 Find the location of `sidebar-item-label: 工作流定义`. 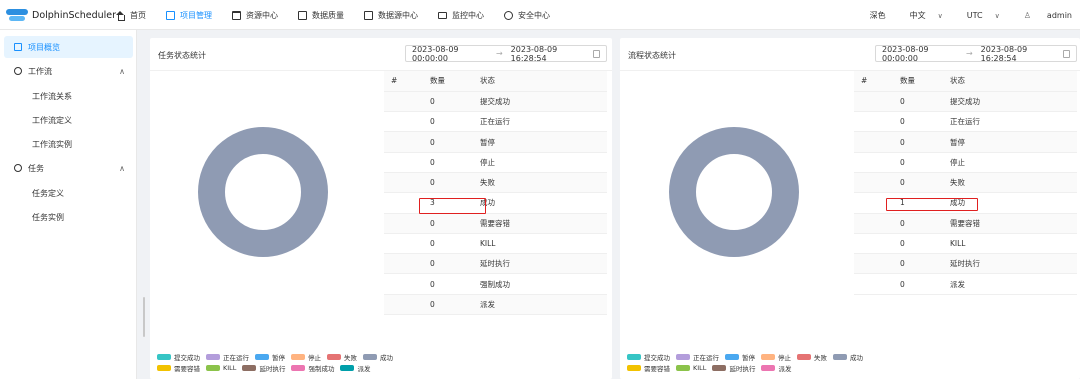

sidebar-item-label: 工作流定义 is located at coordinates (52, 120).